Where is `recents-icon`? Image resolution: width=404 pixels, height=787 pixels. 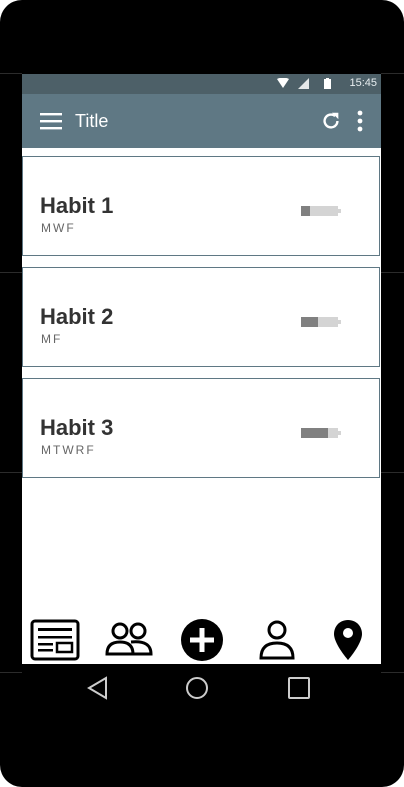 recents-icon is located at coordinates (299, 688).